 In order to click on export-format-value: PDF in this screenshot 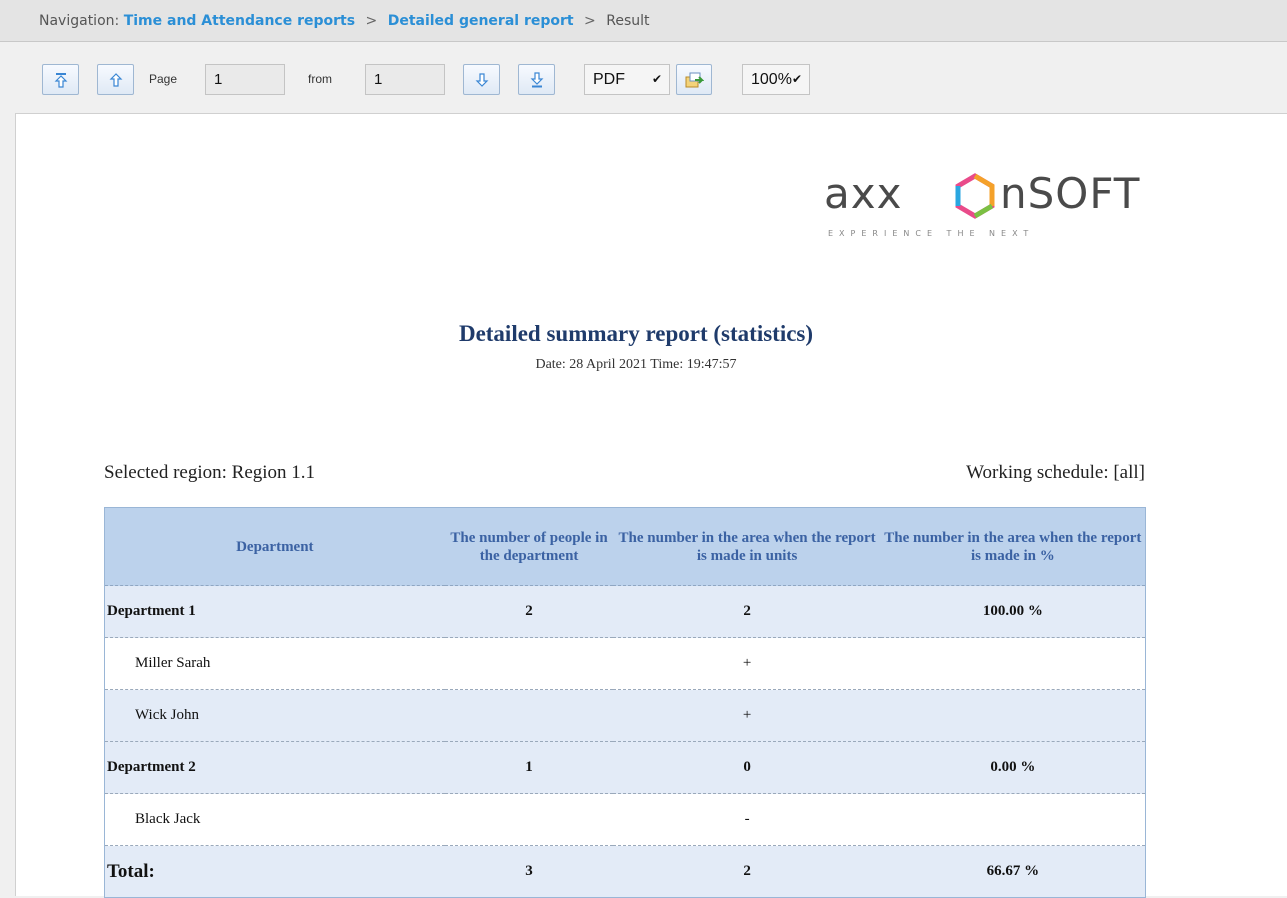, I will do `click(609, 79)`.